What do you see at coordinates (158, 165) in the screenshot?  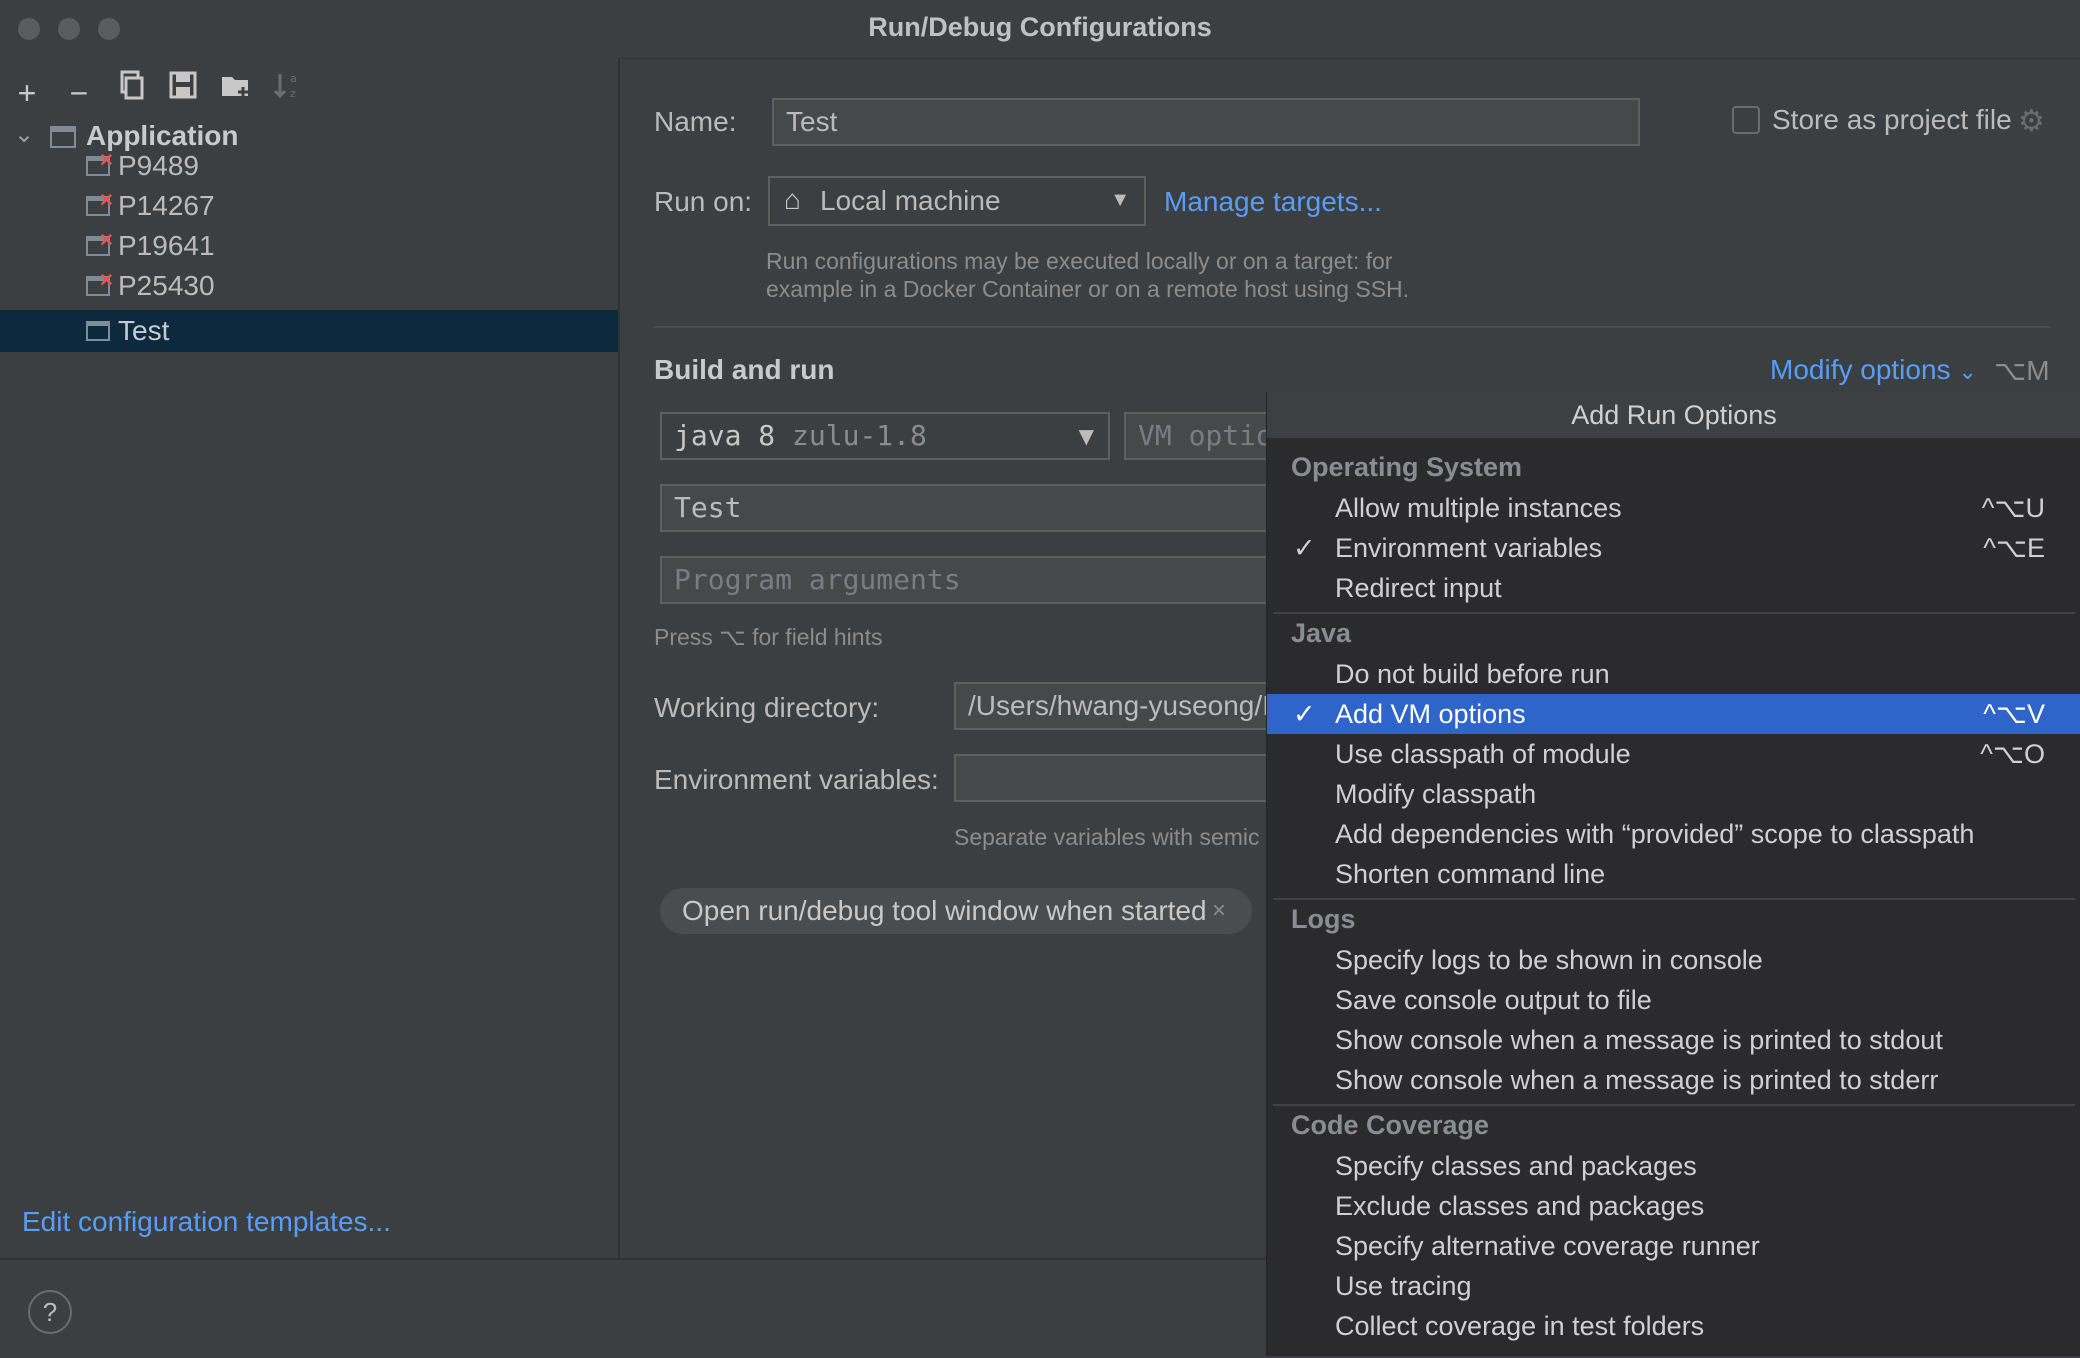 I see `tree-item-label: P9489` at bounding box center [158, 165].